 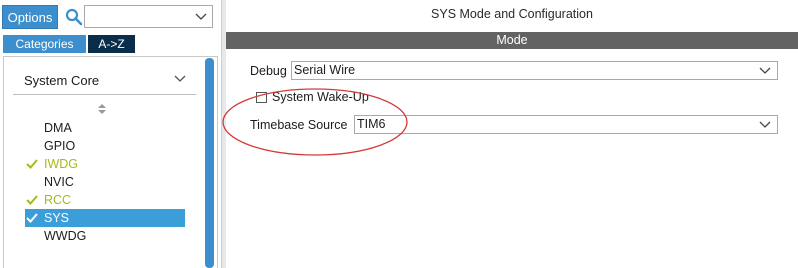 I want to click on debug-select-value: Serial Wire, so click(x=325, y=70).